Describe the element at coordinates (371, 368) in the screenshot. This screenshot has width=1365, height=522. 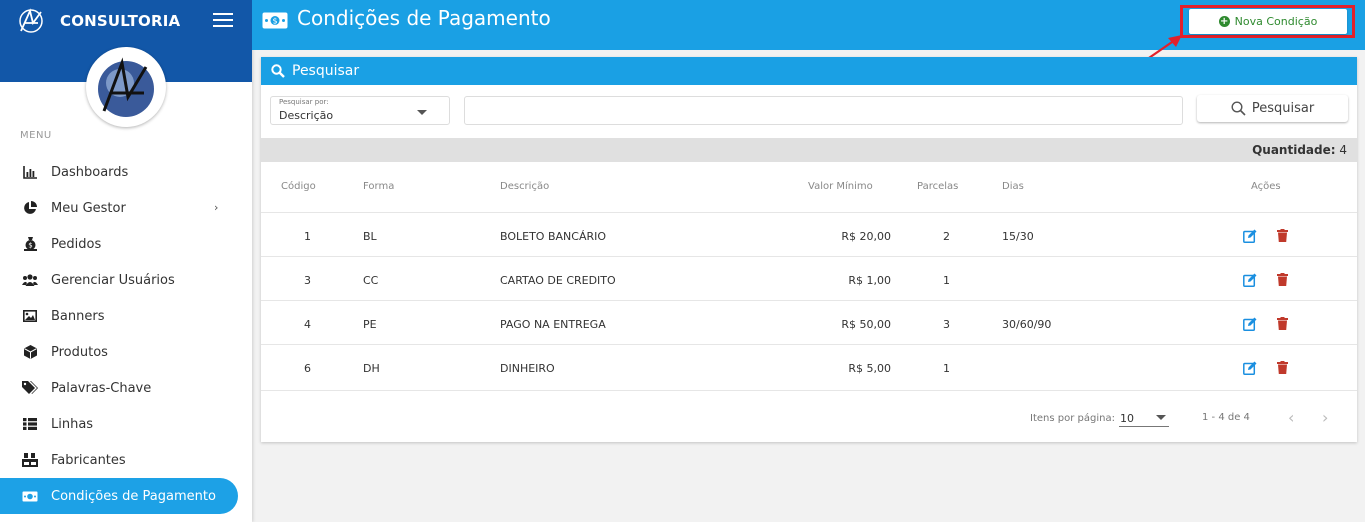
I see `cell-forma: DH` at that location.